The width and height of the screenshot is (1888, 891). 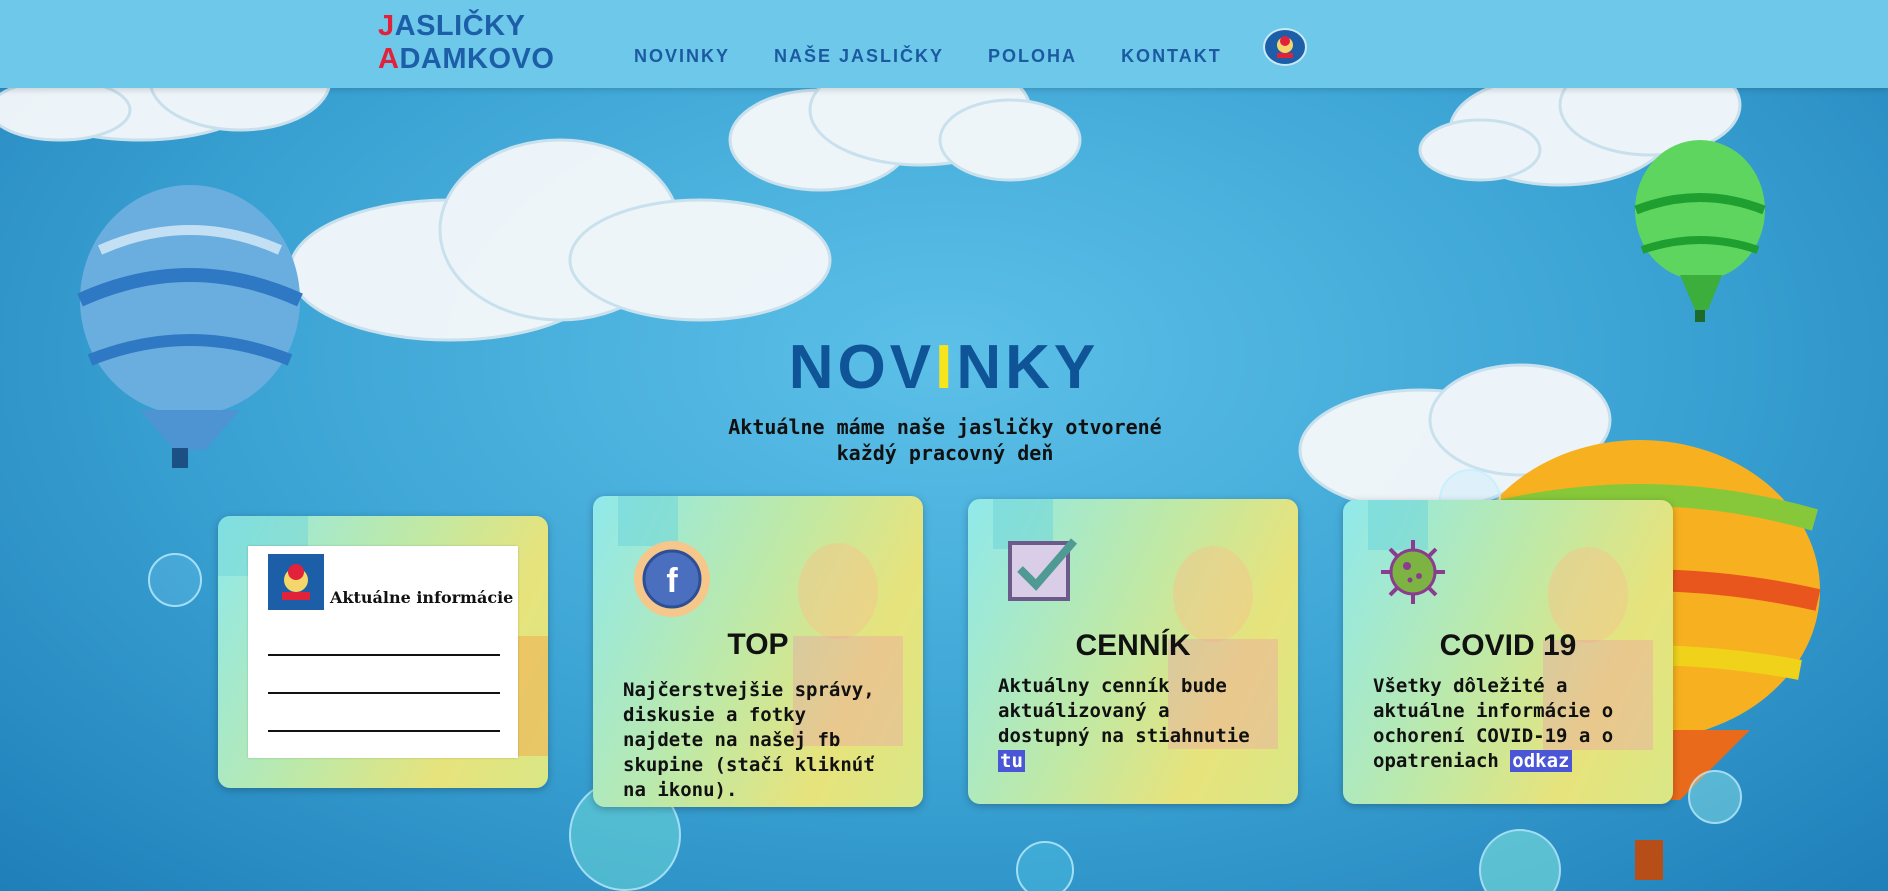 What do you see at coordinates (1171, 56) in the screenshot?
I see `nav-item-kontakt: KONTAKT` at bounding box center [1171, 56].